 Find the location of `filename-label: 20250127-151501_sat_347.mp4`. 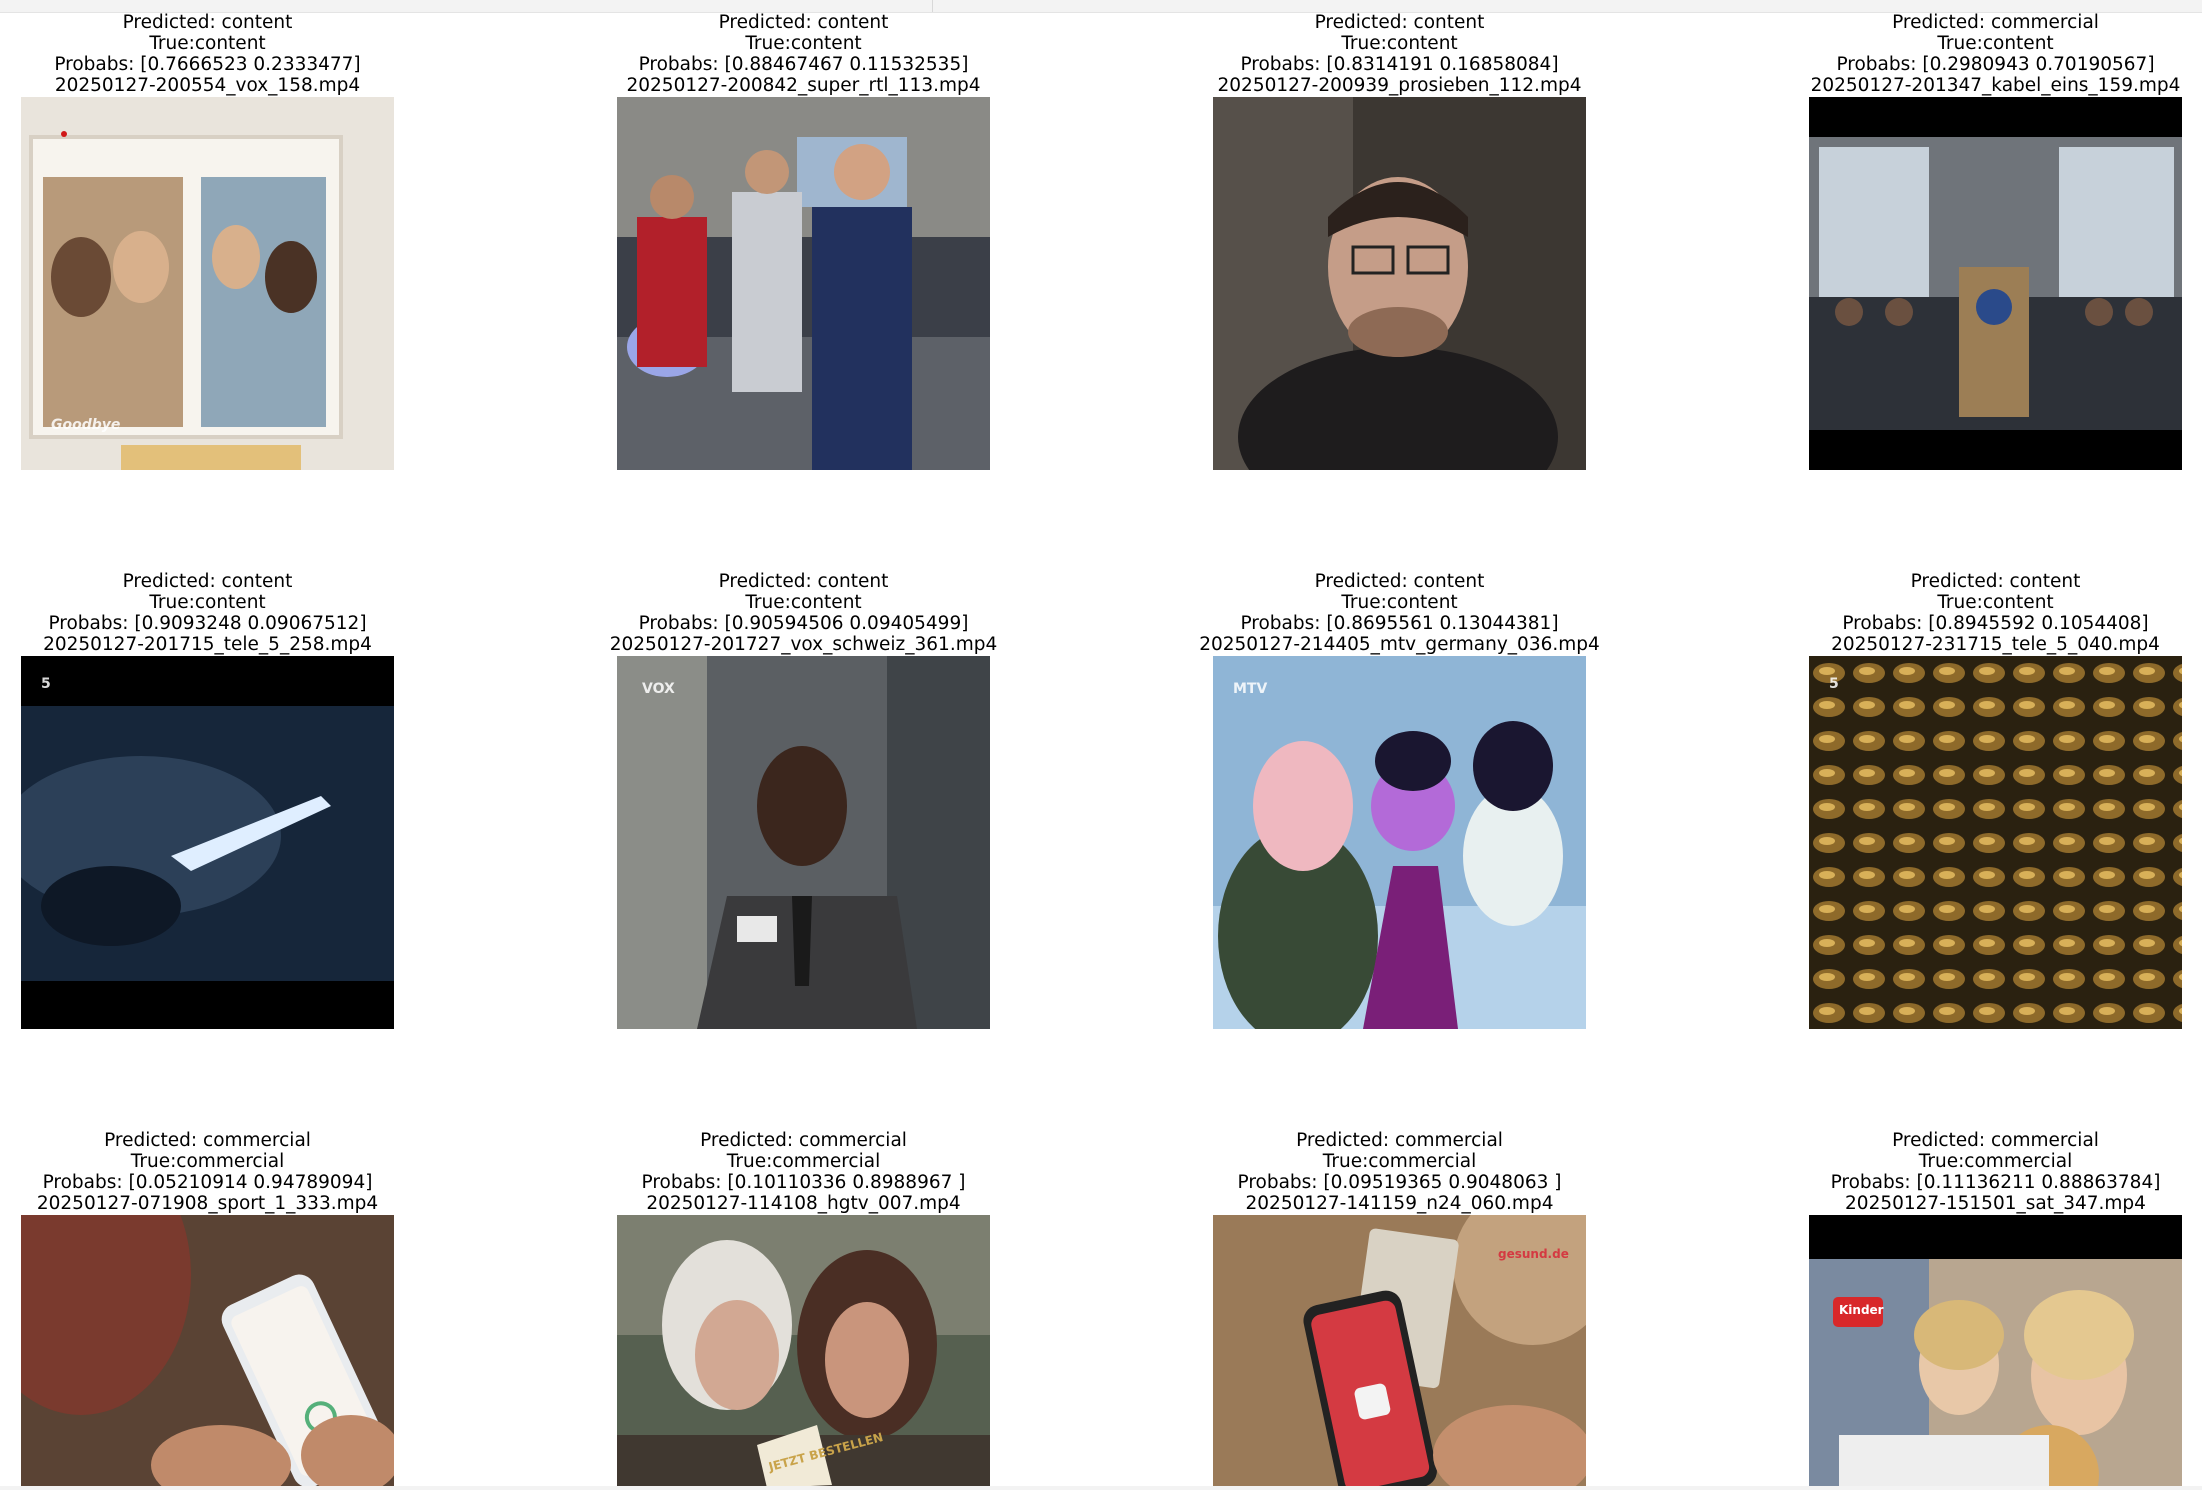

filename-label: 20250127-151501_sat_347.mp4 is located at coordinates (1995, 1203).